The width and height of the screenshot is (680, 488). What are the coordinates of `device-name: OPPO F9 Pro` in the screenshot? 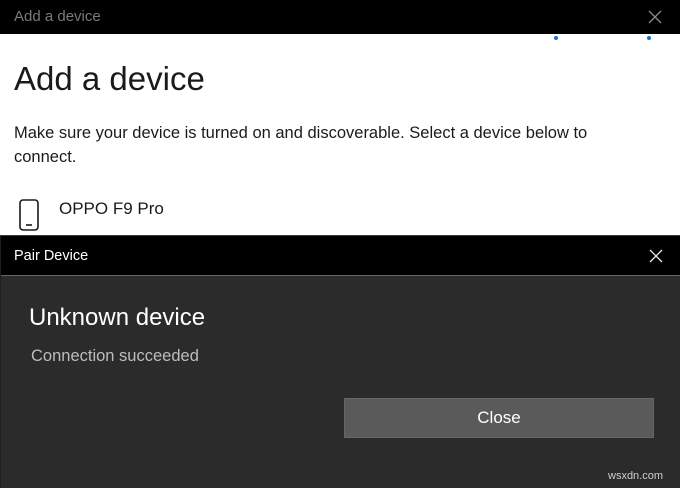 It's located at (111, 208).